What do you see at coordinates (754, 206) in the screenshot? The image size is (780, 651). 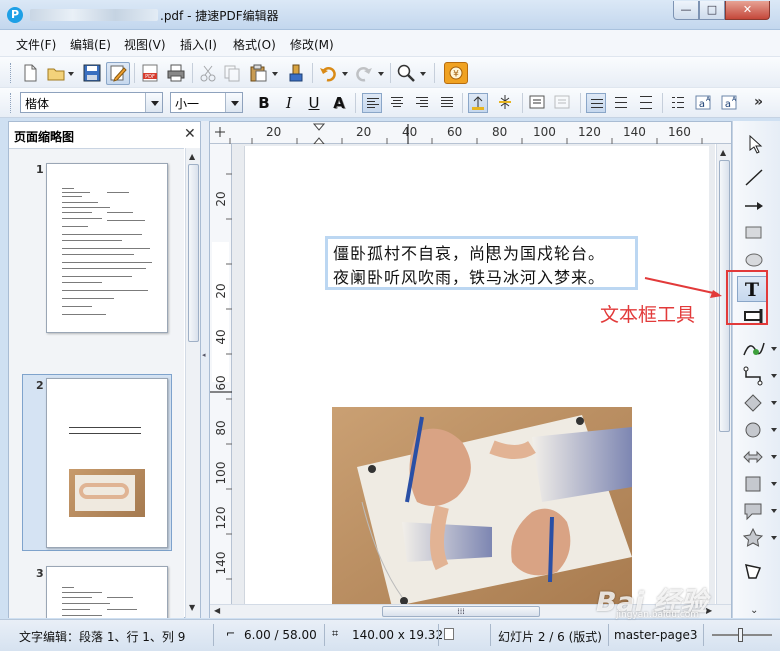 I see `arrow-line-tool-icon` at bounding box center [754, 206].